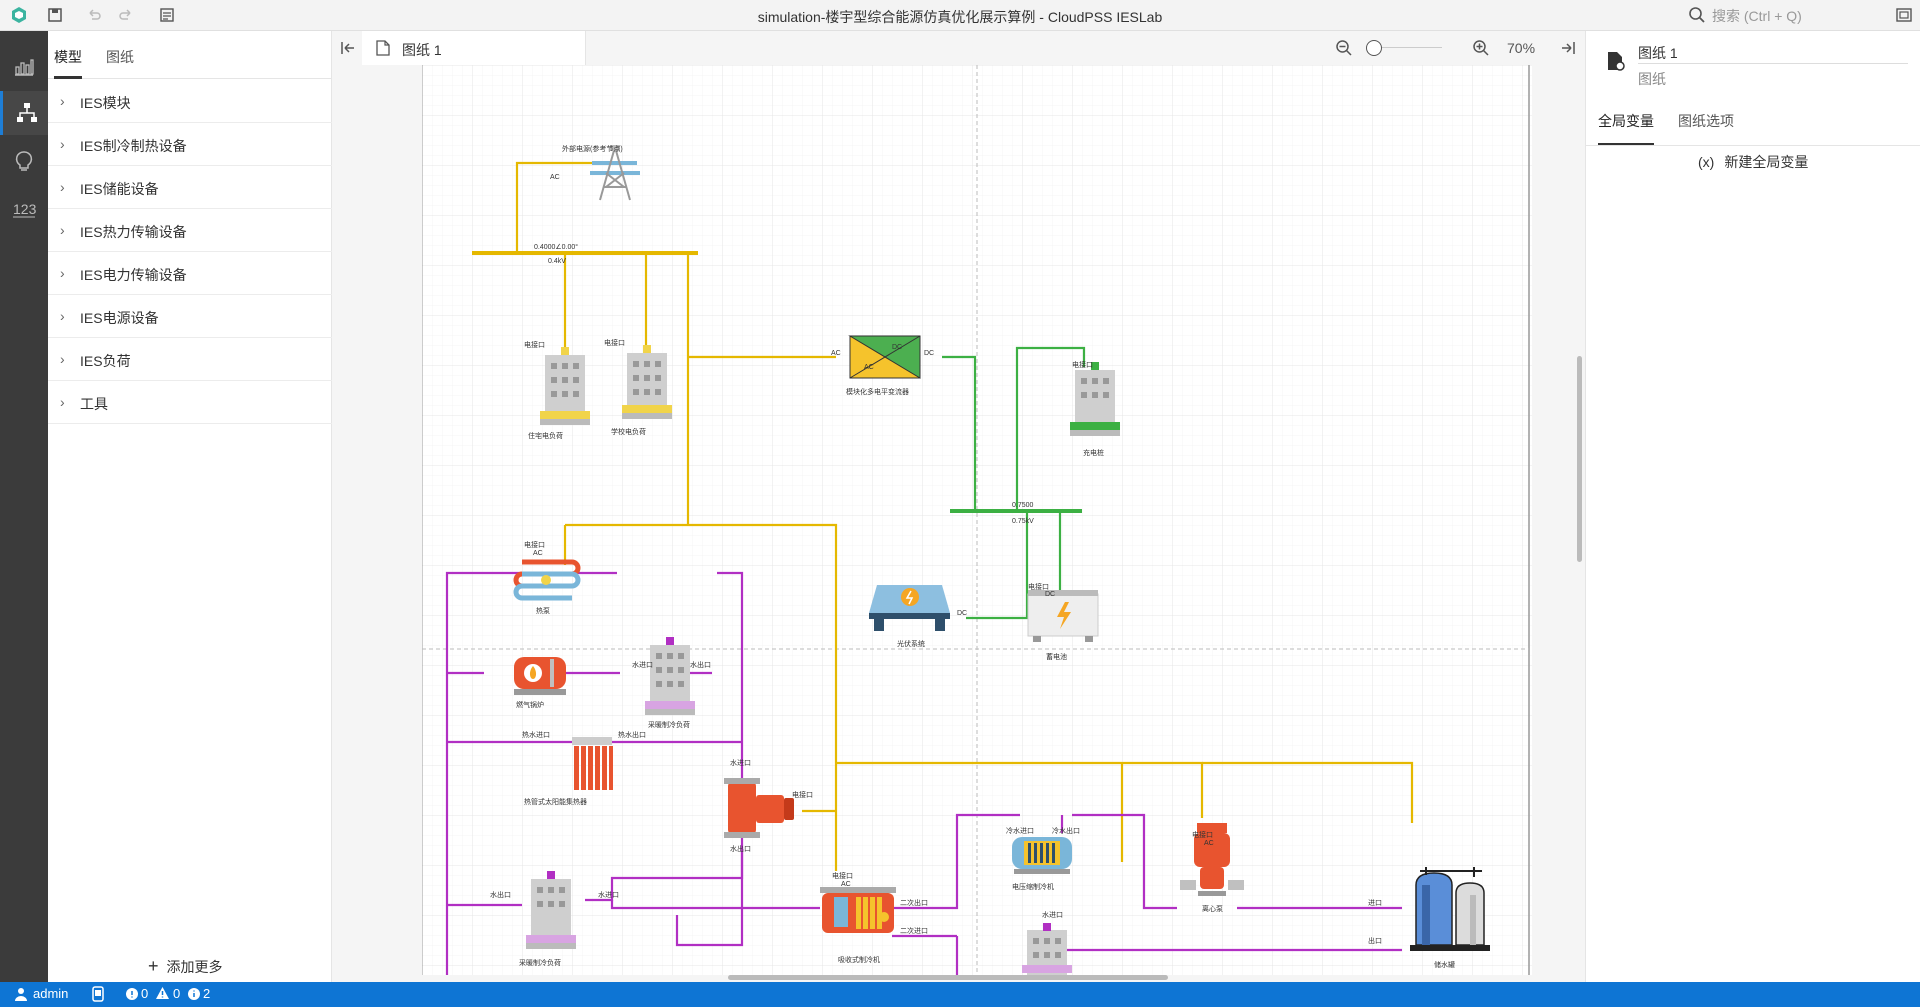 This screenshot has height=1007, width=1920. Describe the element at coordinates (914, 930) in the screenshot. I see `label-sec-in: 二次进口` at that location.